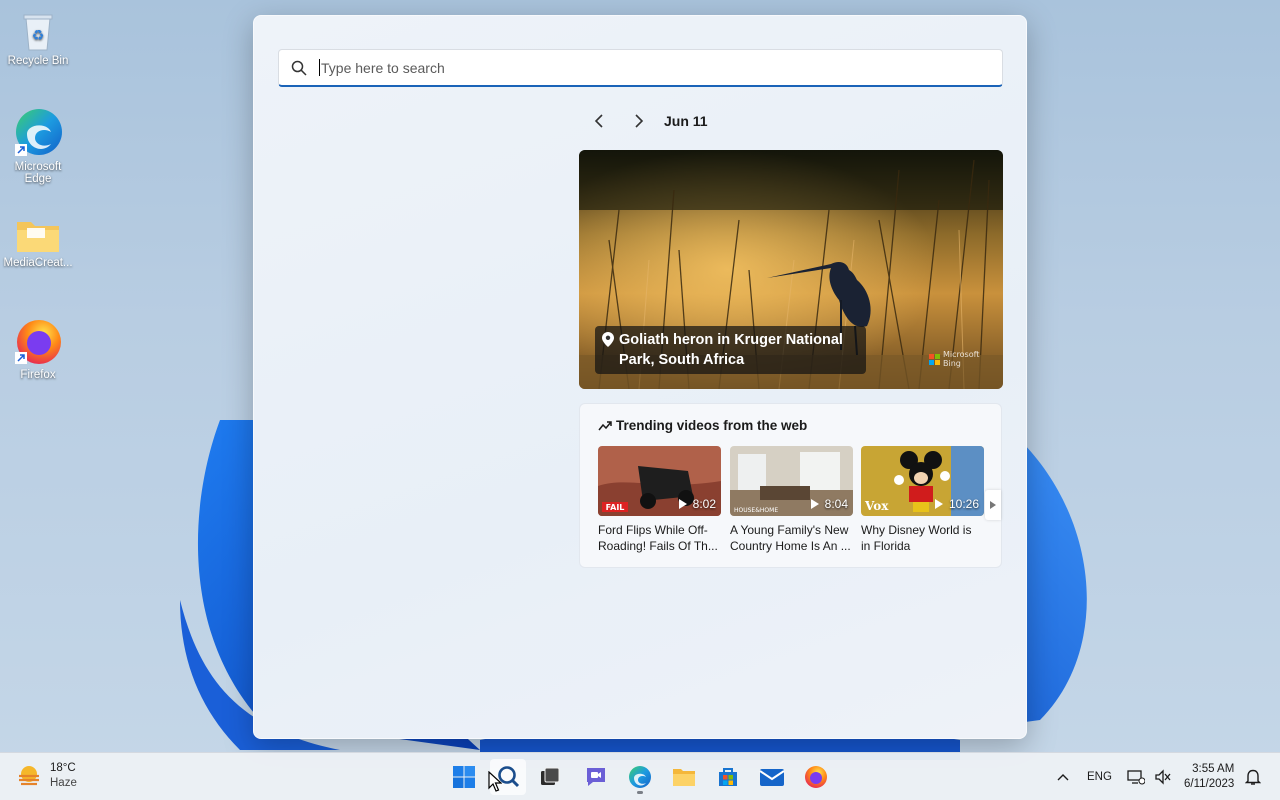 The image size is (1280, 800). I want to click on chat-icon, so click(596, 777).